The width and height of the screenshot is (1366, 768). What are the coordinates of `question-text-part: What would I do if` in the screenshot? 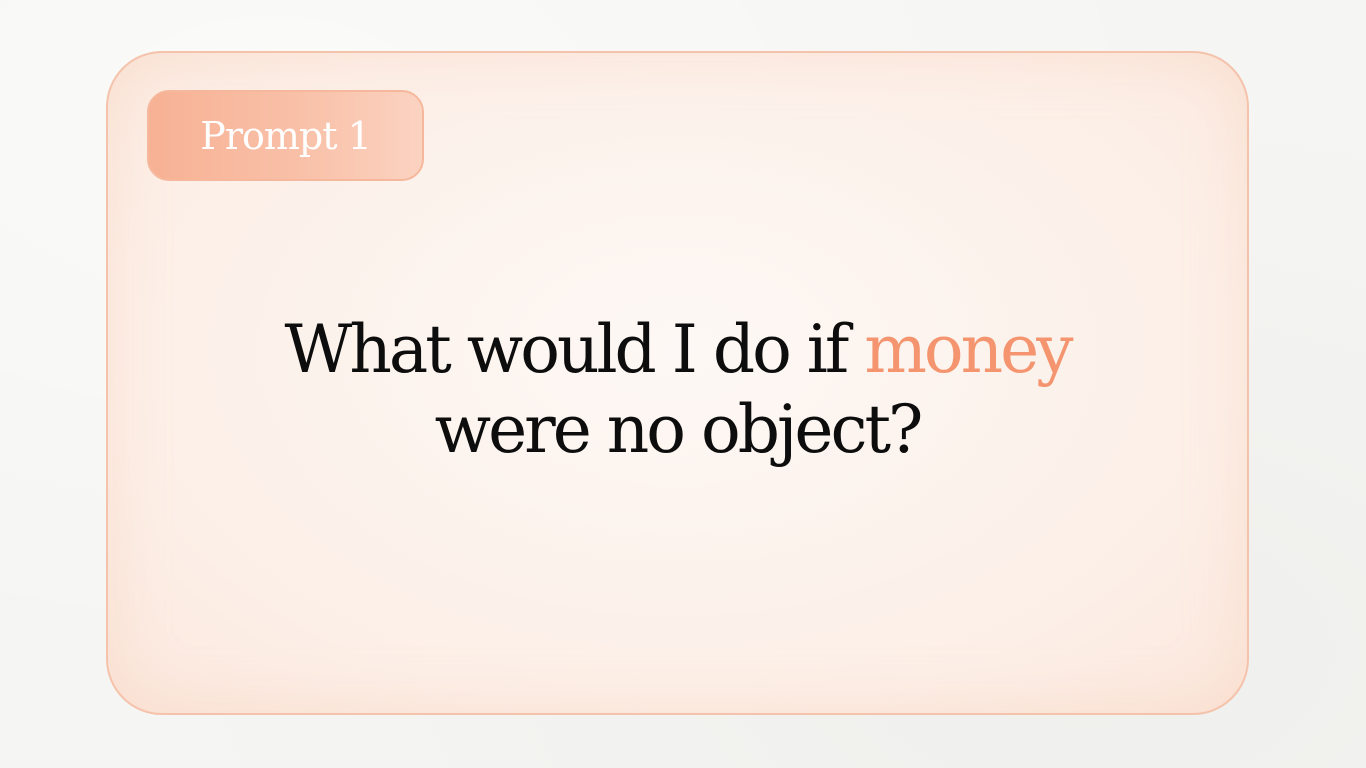 It's located at (574, 349).